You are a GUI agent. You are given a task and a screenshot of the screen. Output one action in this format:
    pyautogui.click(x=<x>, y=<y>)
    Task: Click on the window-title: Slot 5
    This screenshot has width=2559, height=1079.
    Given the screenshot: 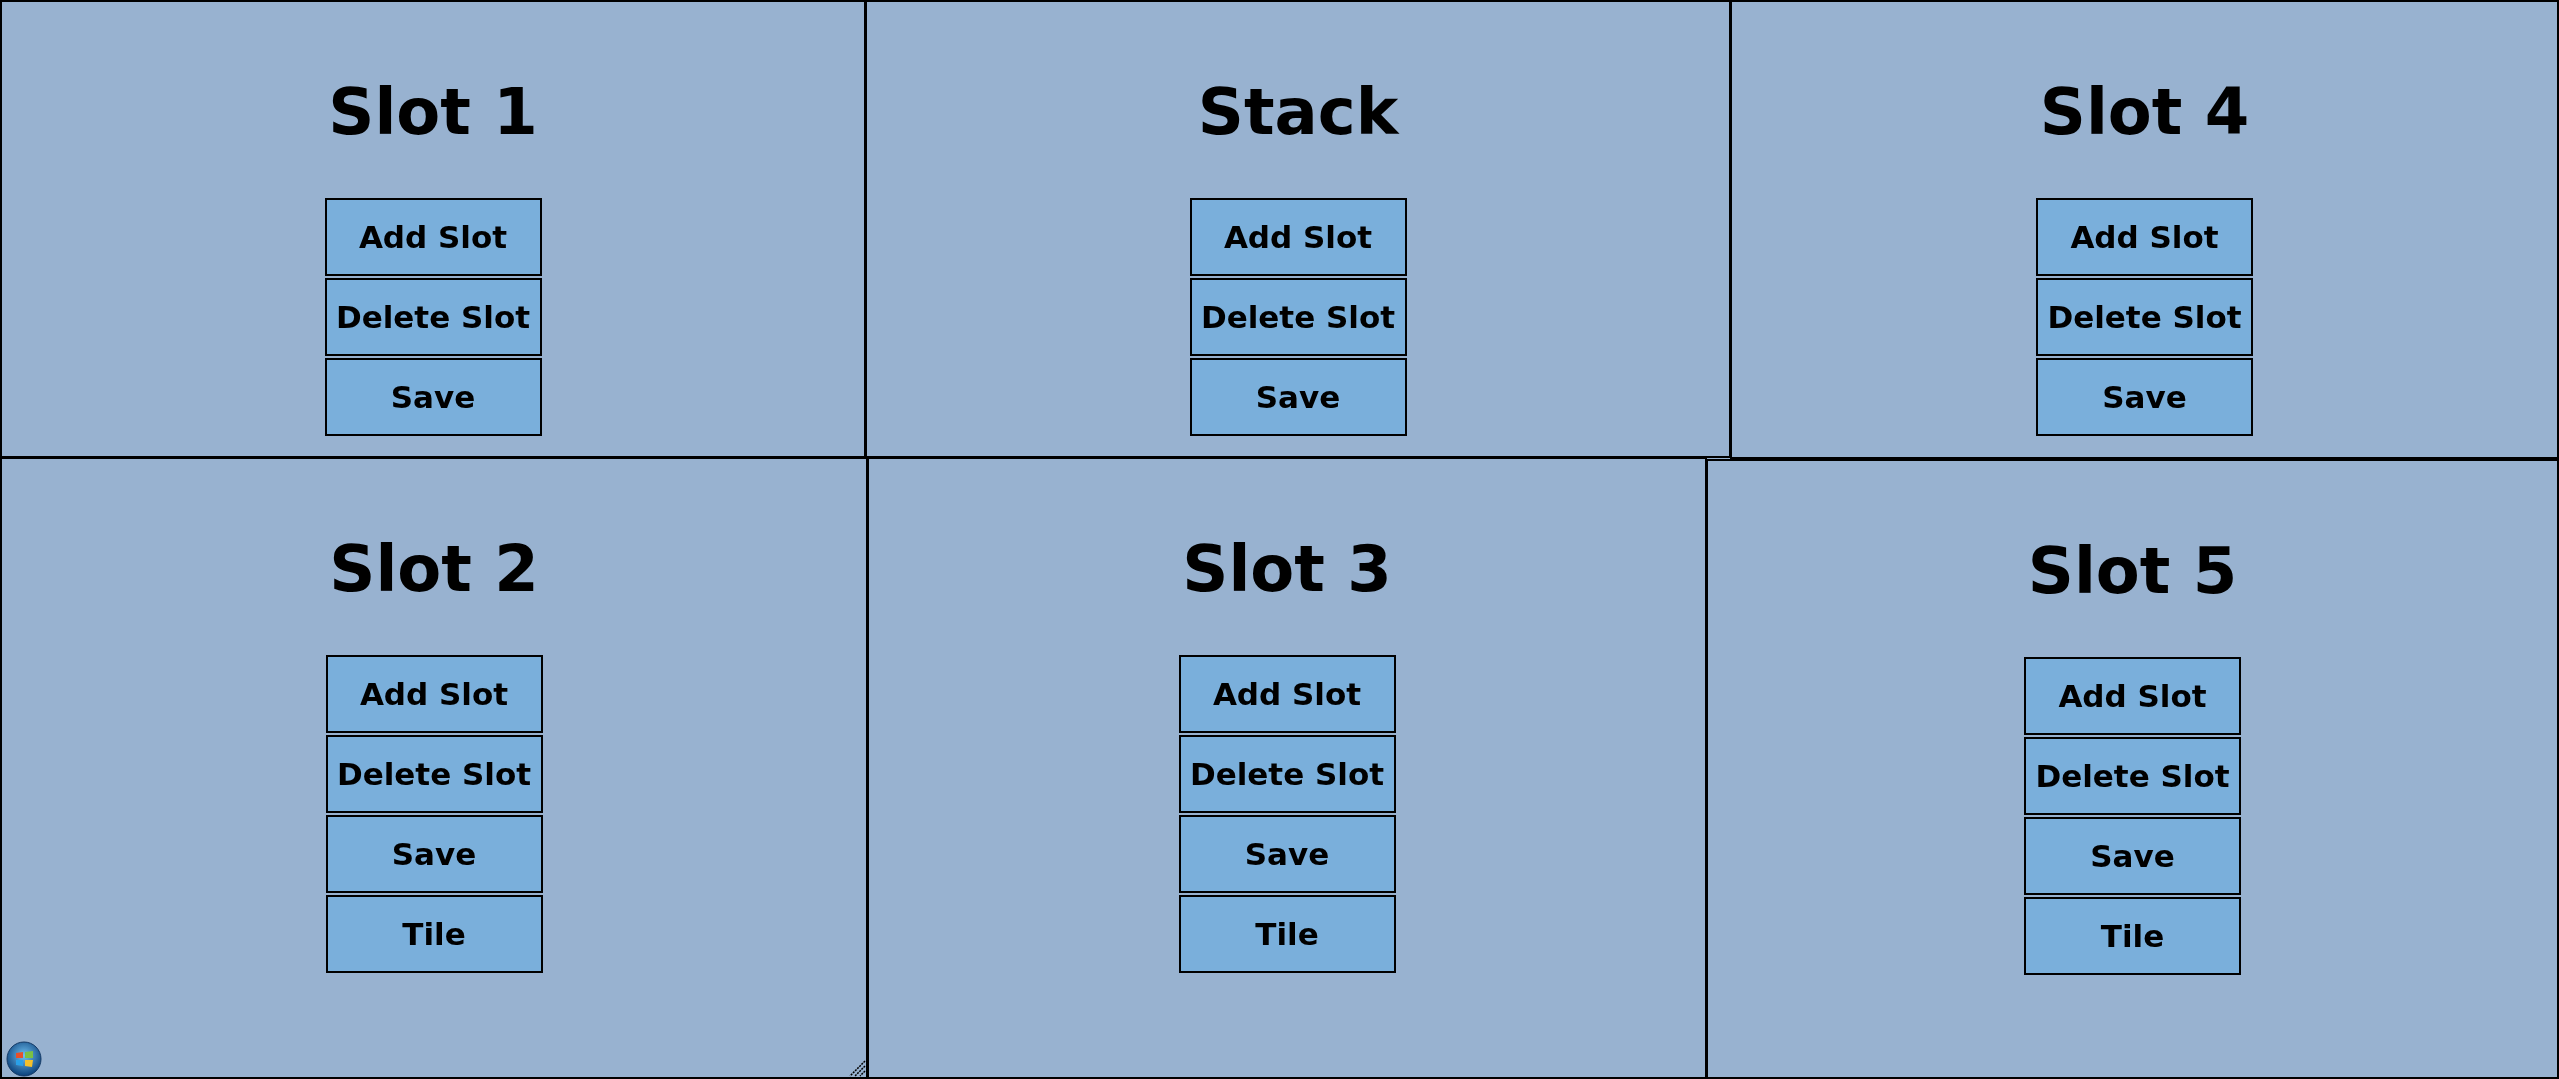 What is the action you would take?
    pyautogui.click(x=2132, y=571)
    